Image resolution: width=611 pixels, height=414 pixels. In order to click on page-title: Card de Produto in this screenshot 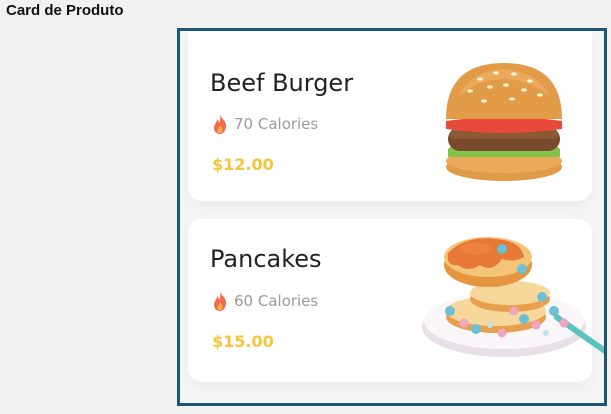, I will do `click(65, 10)`.